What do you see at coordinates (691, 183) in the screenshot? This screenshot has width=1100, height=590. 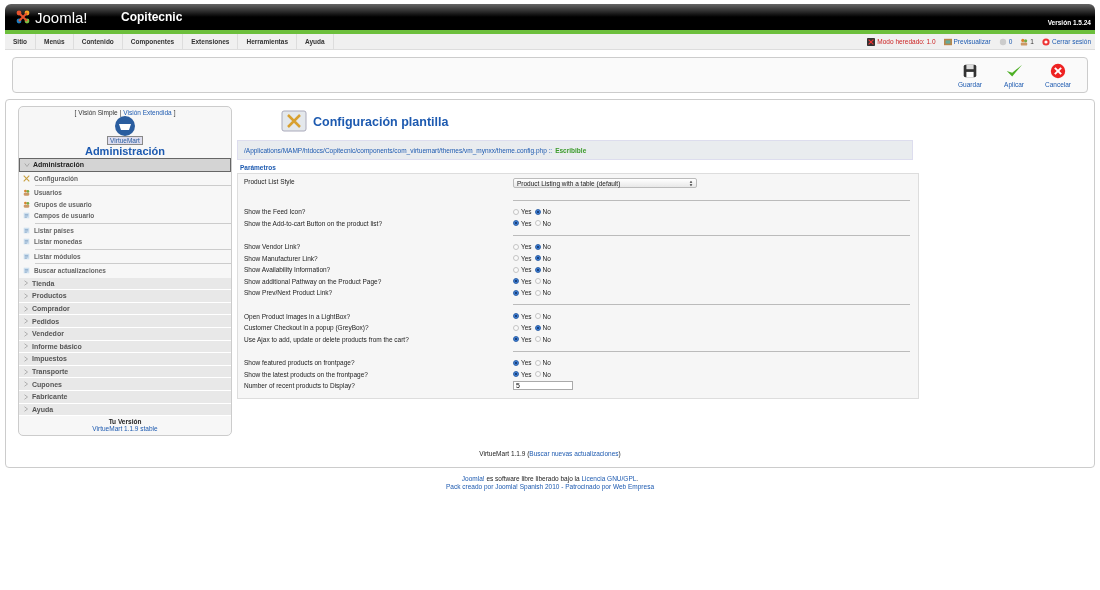 I see `updown-arrow-icon` at bounding box center [691, 183].